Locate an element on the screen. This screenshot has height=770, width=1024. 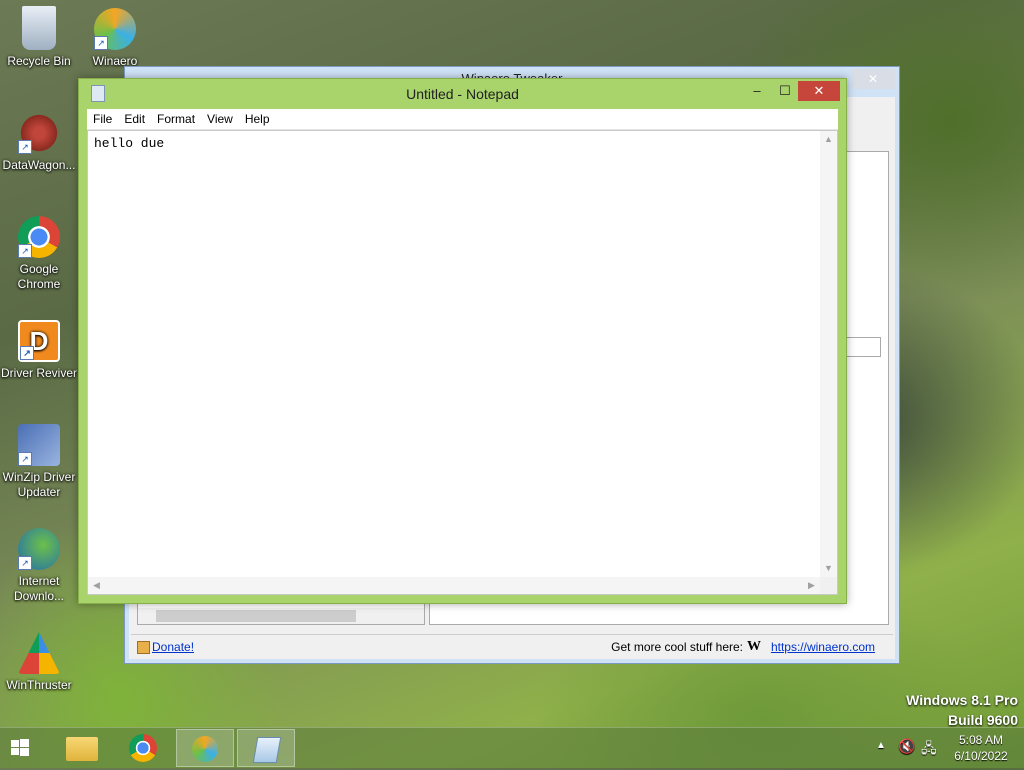
maximize-button: ☐ is located at coordinates (785, 91).